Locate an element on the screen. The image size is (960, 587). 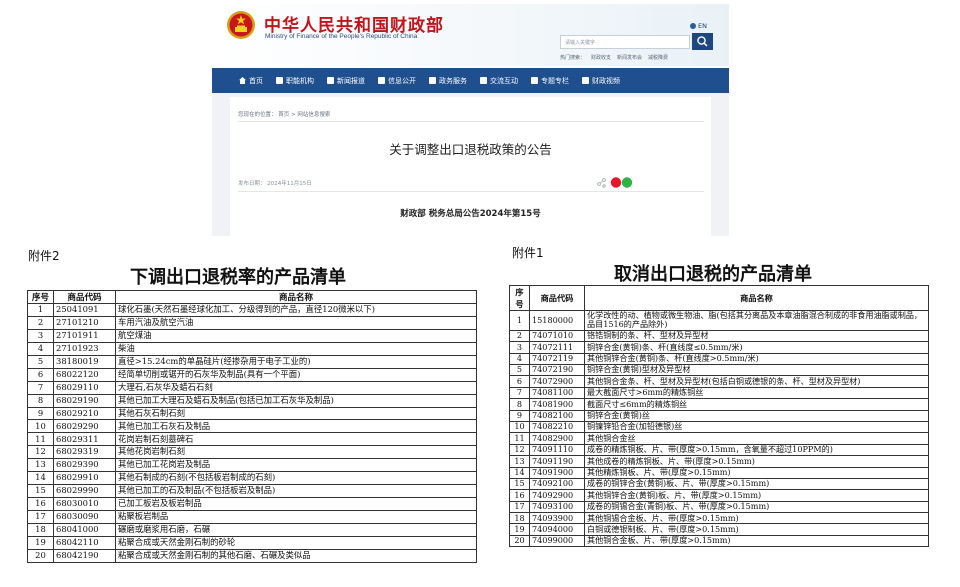
video-icon is located at coordinates (585, 80).